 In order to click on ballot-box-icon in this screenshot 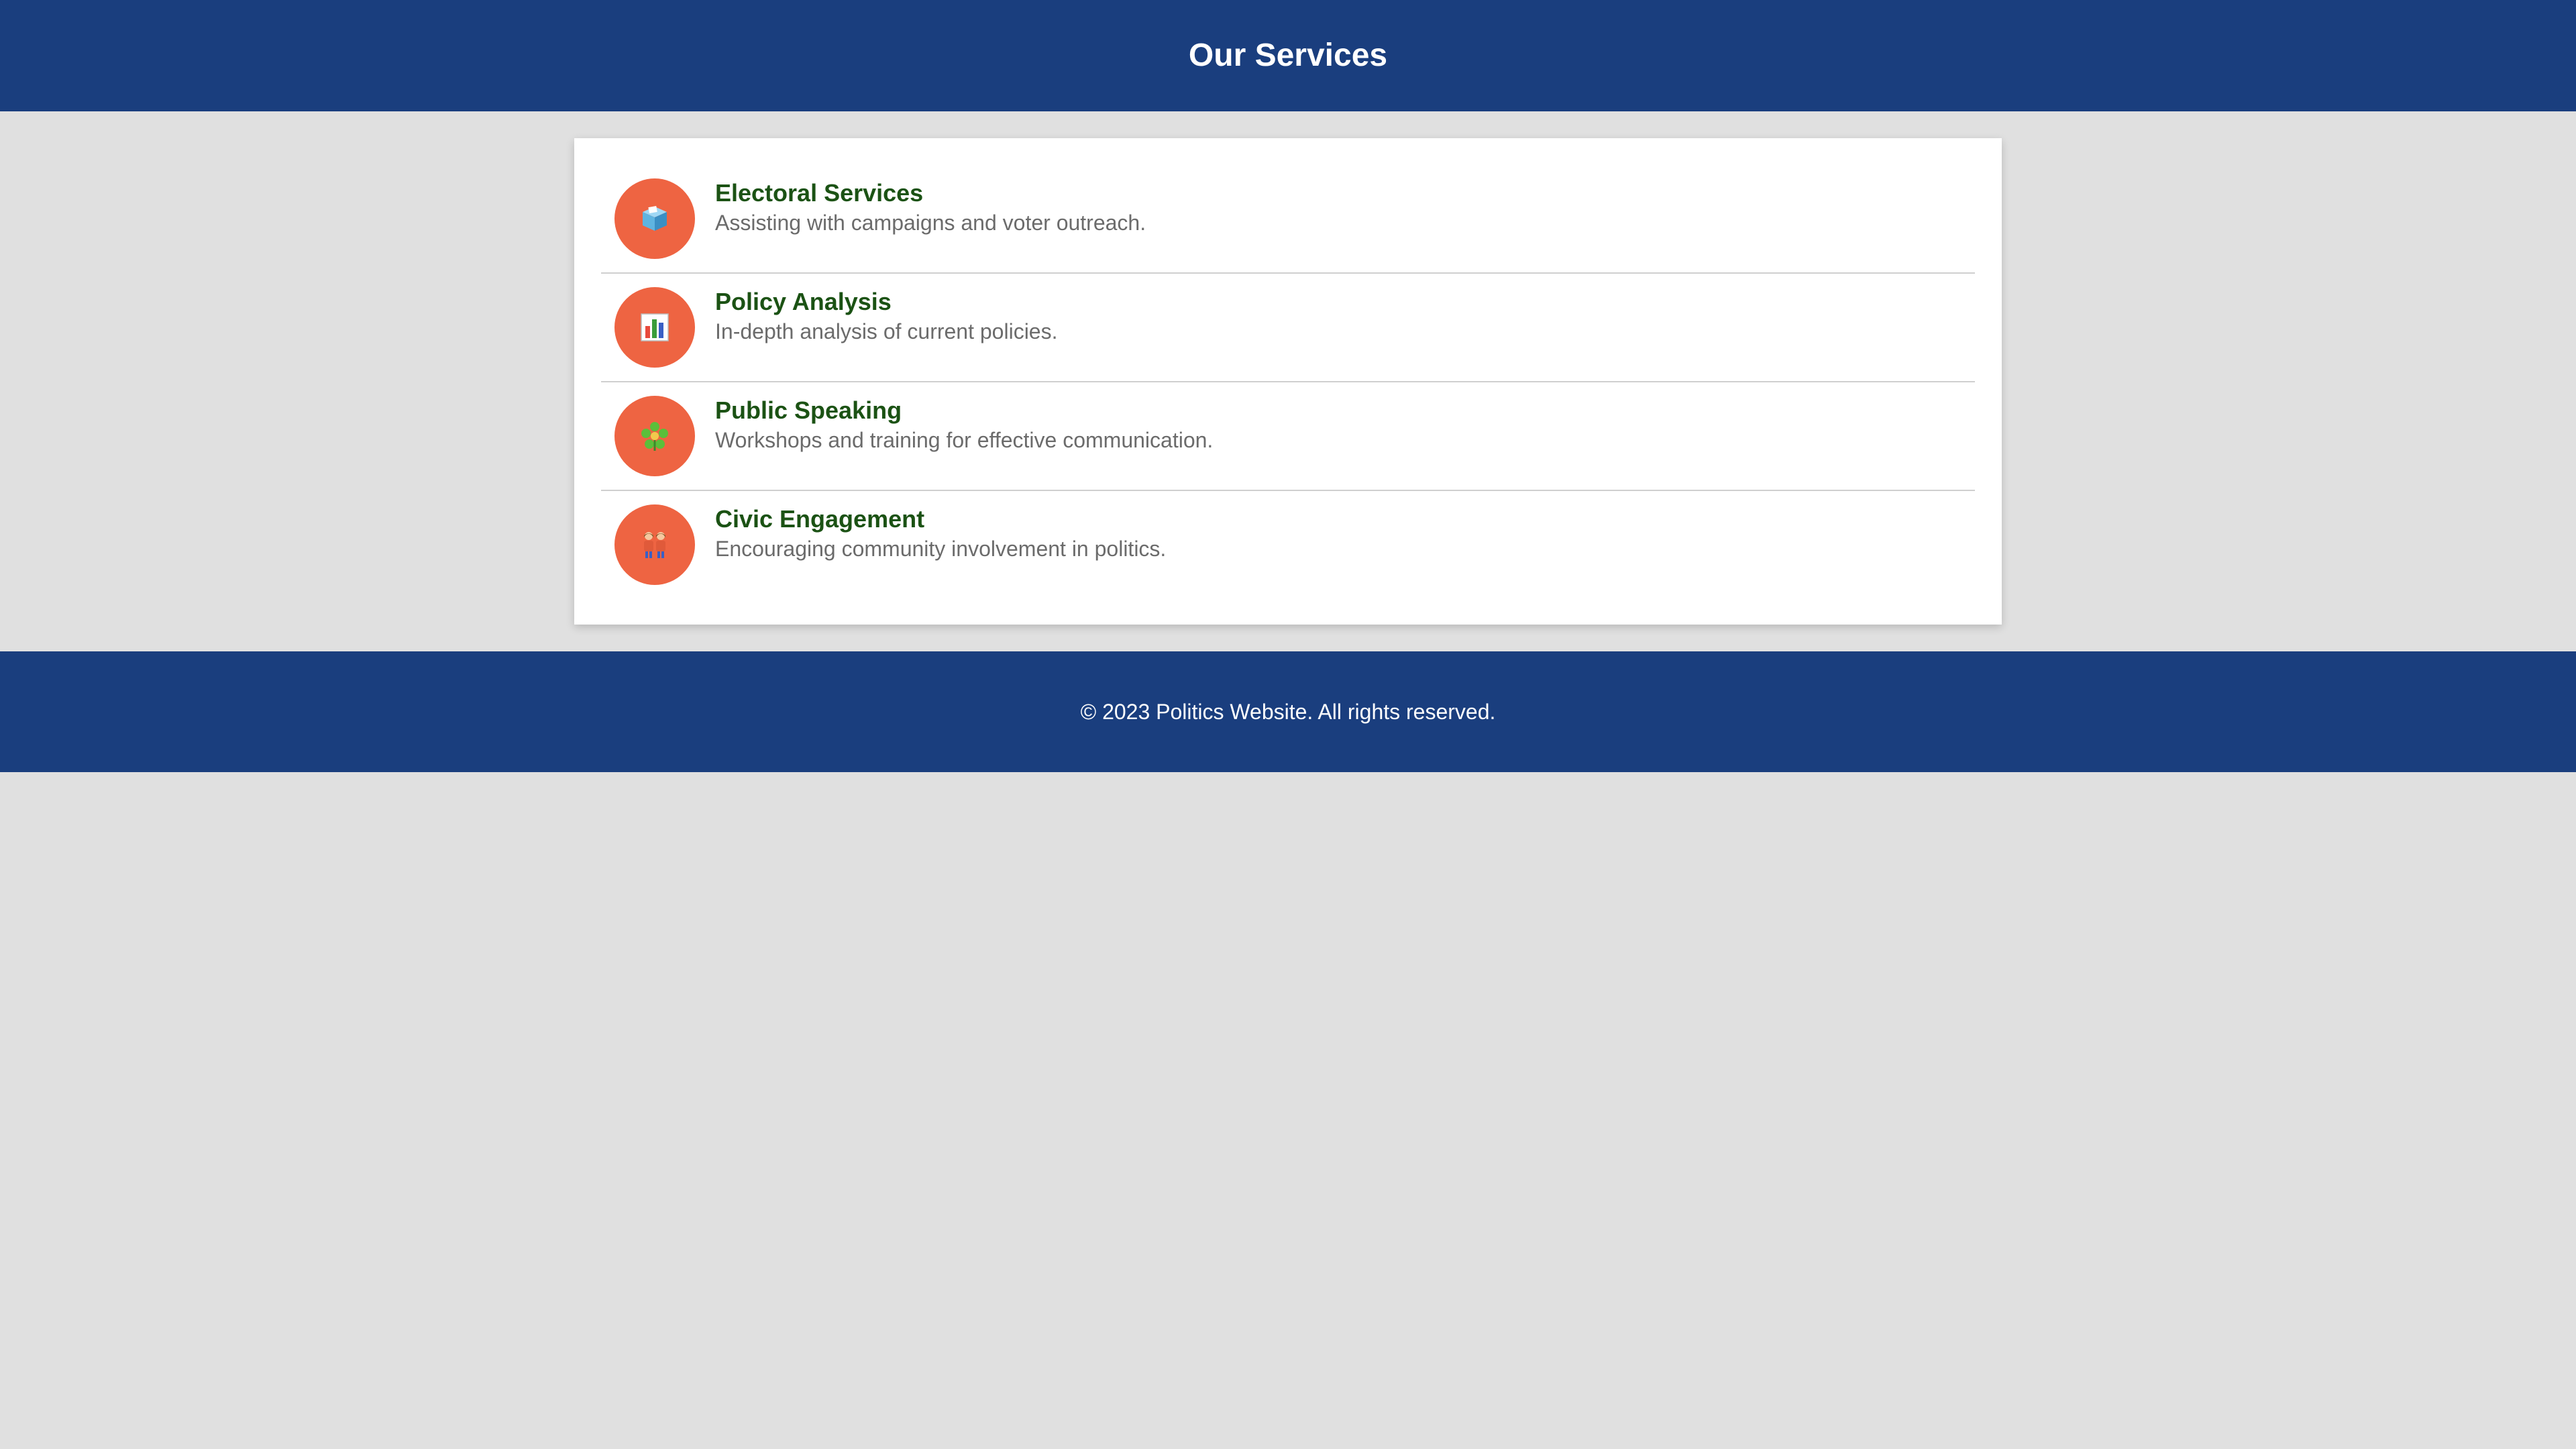, I will do `click(654, 218)`.